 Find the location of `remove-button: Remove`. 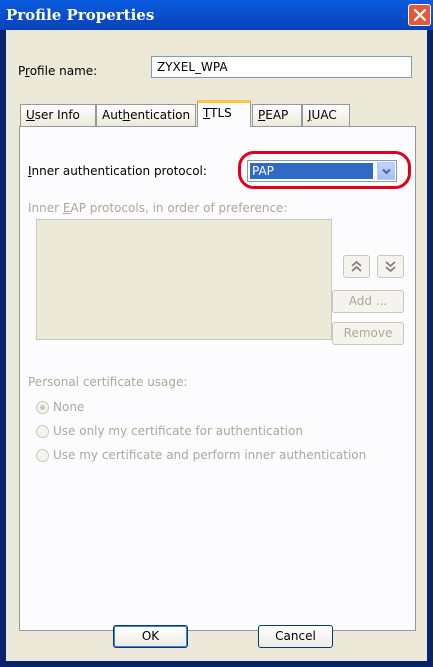

remove-button: Remove is located at coordinates (368, 333).